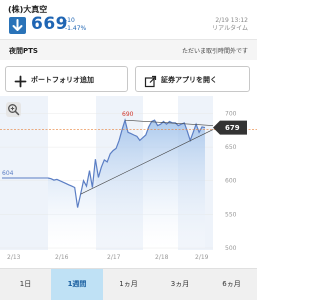 Image resolution: width=320 pixels, height=300 pixels. Describe the element at coordinates (231, 20) in the screenshot. I see `quote-datetime: 2/19 13:12` at that location.